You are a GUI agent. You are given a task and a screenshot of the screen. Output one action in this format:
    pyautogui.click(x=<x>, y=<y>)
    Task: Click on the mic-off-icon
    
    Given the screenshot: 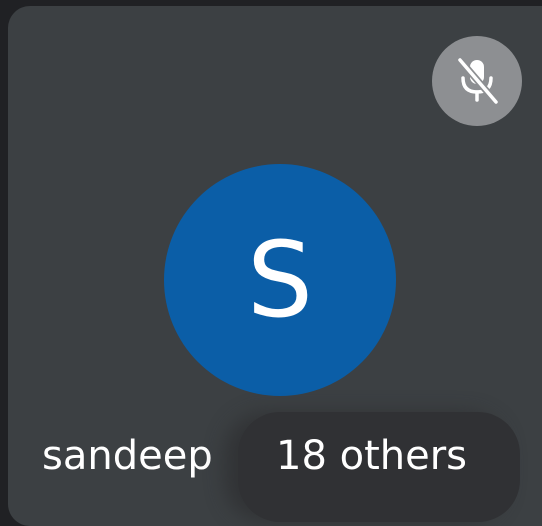 What is the action you would take?
    pyautogui.click(x=477, y=81)
    